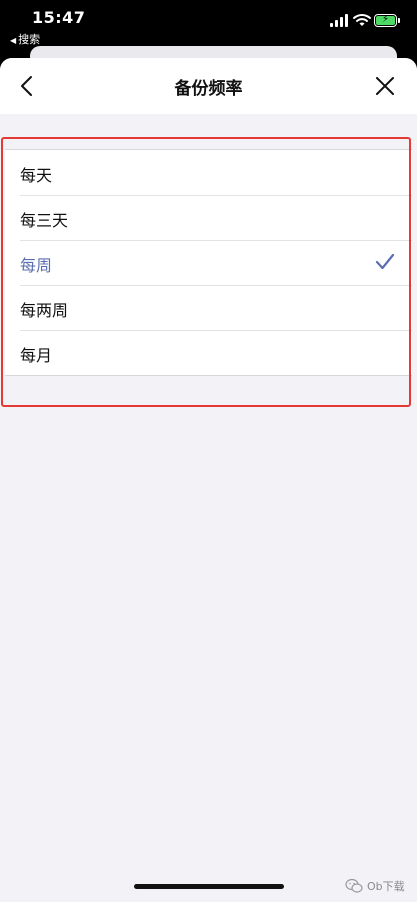  Describe the element at coordinates (399, 20) in the screenshot. I see `battery-cap` at that location.